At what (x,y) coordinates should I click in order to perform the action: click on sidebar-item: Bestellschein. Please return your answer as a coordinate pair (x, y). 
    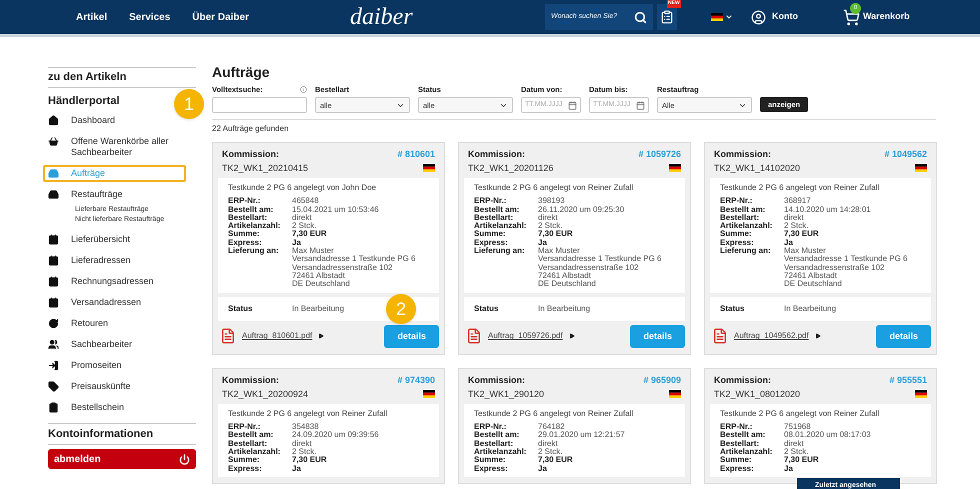
    Looking at the image, I should click on (114, 407).